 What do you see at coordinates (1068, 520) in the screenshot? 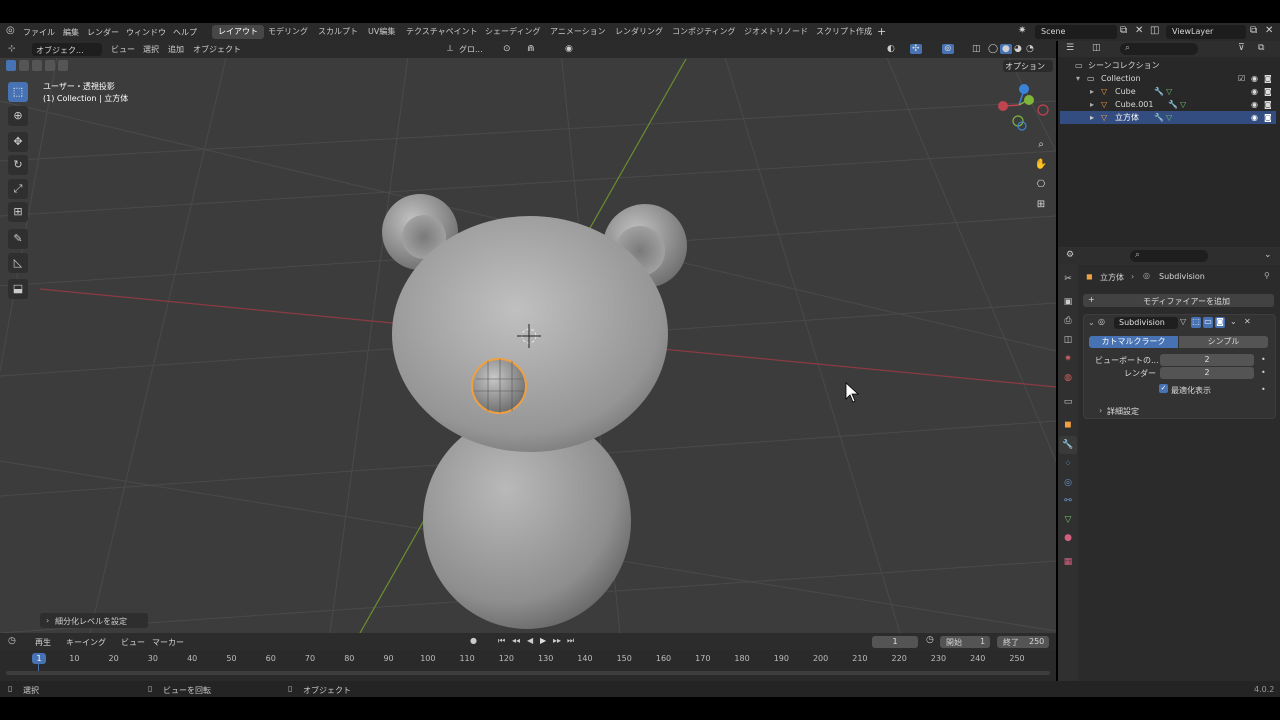
I see `data-tab-icon: ▽` at bounding box center [1068, 520].